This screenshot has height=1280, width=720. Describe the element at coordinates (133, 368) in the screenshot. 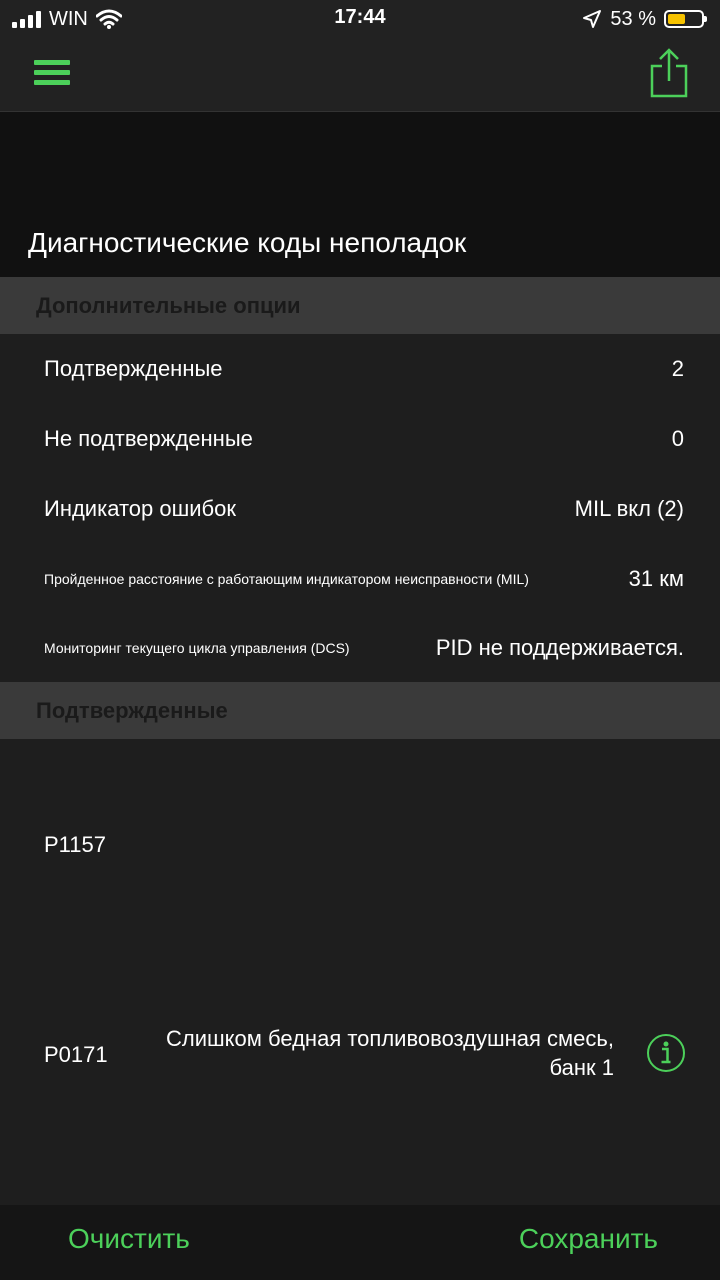

I see `option-label: Подтвержденные` at that location.